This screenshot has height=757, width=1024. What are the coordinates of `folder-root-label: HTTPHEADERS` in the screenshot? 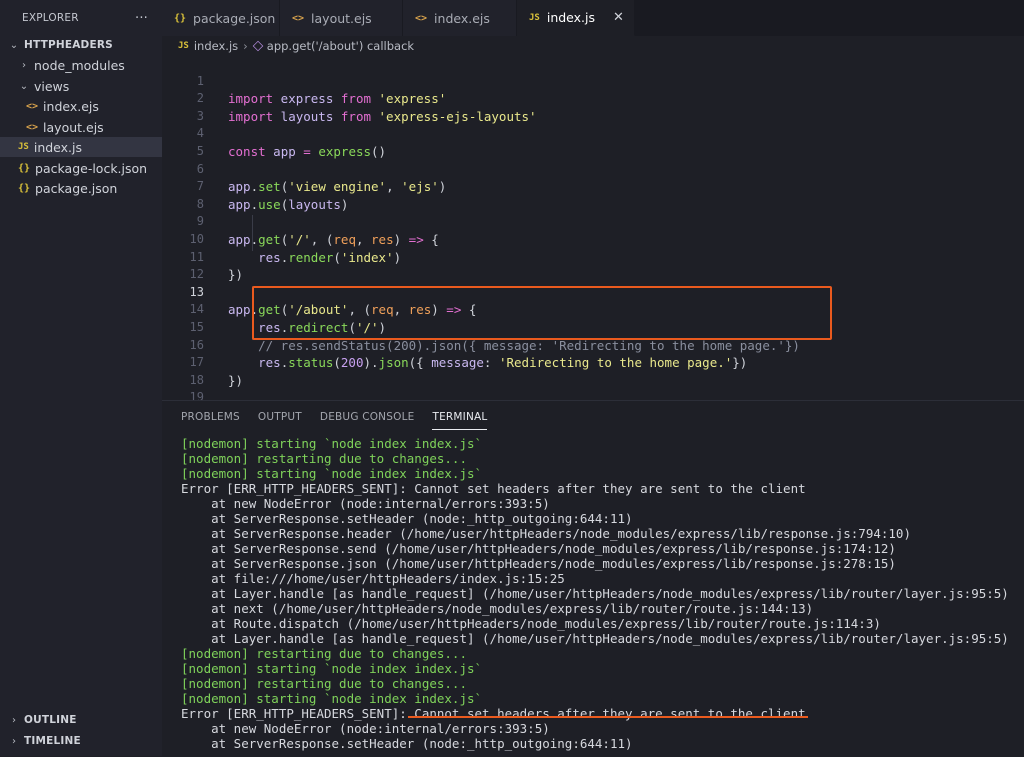 It's located at (68, 45).